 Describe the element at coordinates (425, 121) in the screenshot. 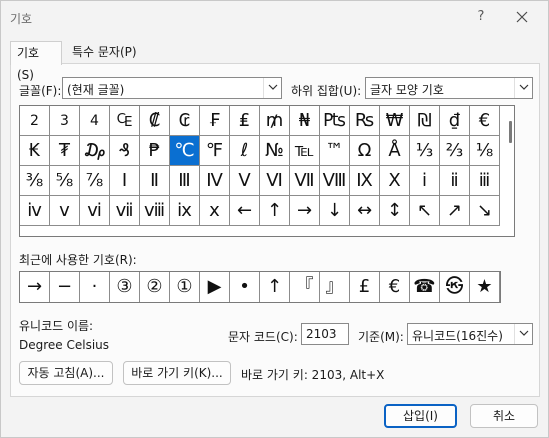

I see `symbol-cell: ₪` at that location.